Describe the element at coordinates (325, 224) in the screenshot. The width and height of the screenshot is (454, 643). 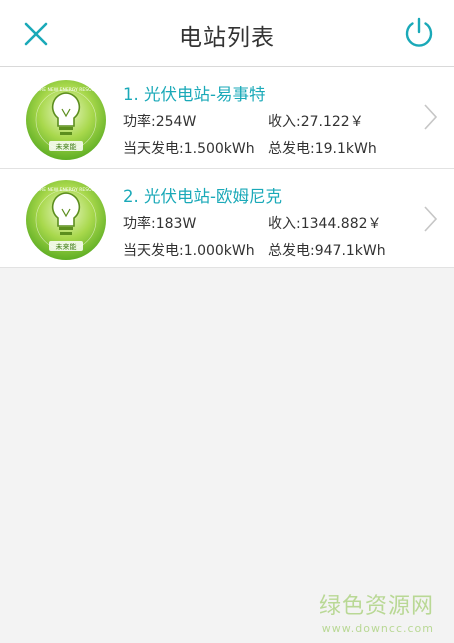
I see `station-income: 收入:1344.882￥` at that location.